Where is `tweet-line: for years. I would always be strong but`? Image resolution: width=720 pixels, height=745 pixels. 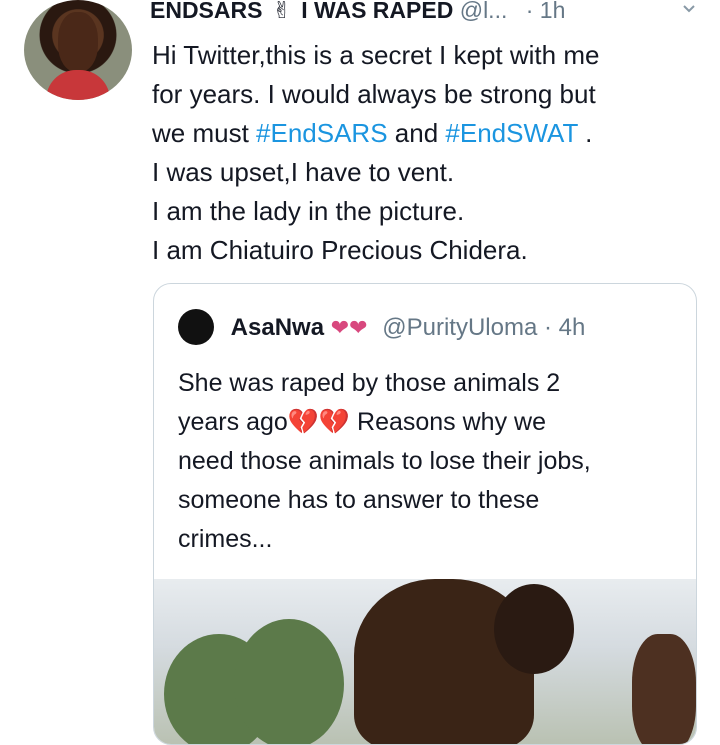
tweet-line: for years. I would always be strong but is located at coordinates (374, 94).